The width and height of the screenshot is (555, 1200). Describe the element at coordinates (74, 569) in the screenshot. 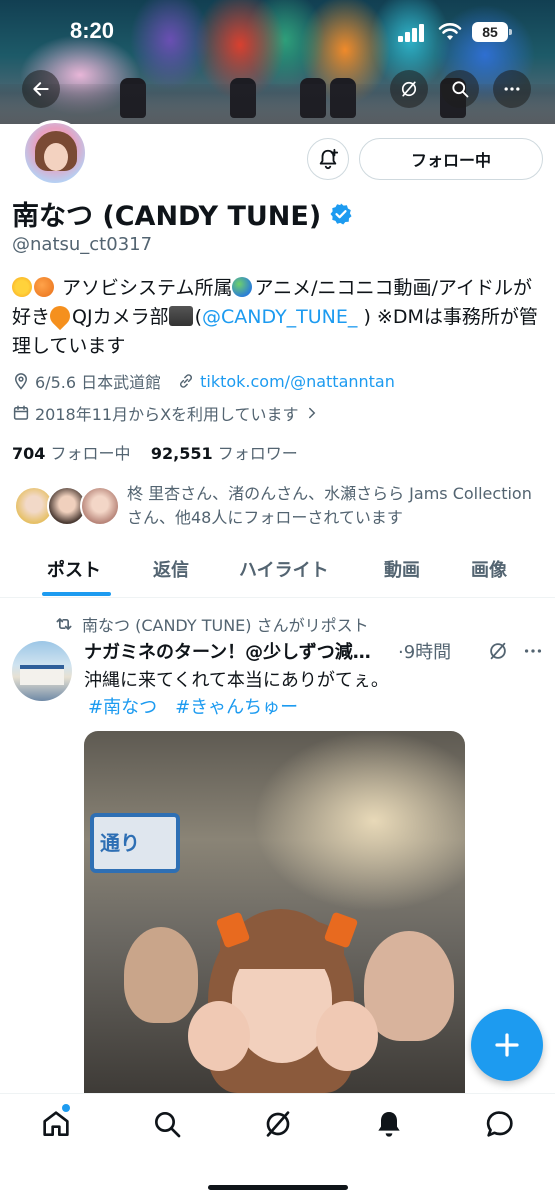

I see `tab-posts: ポスト` at that location.